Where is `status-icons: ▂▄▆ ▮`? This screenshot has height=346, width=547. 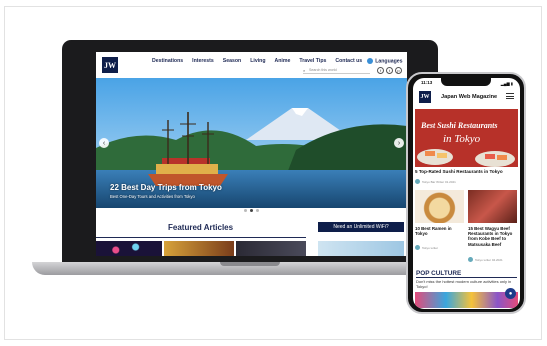 status-icons: ▂▄▆ ▮ is located at coordinates (506, 83).